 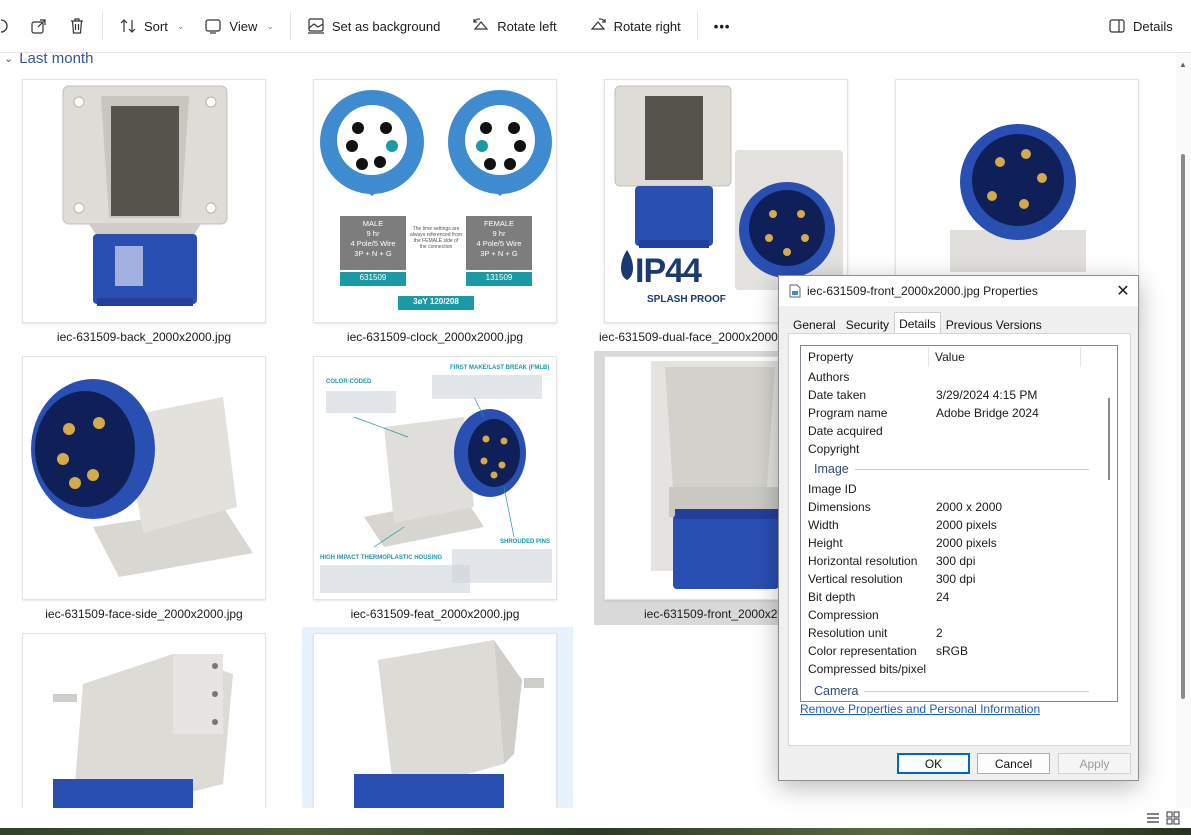 I want to click on thumbnail-front, so click(x=691, y=478).